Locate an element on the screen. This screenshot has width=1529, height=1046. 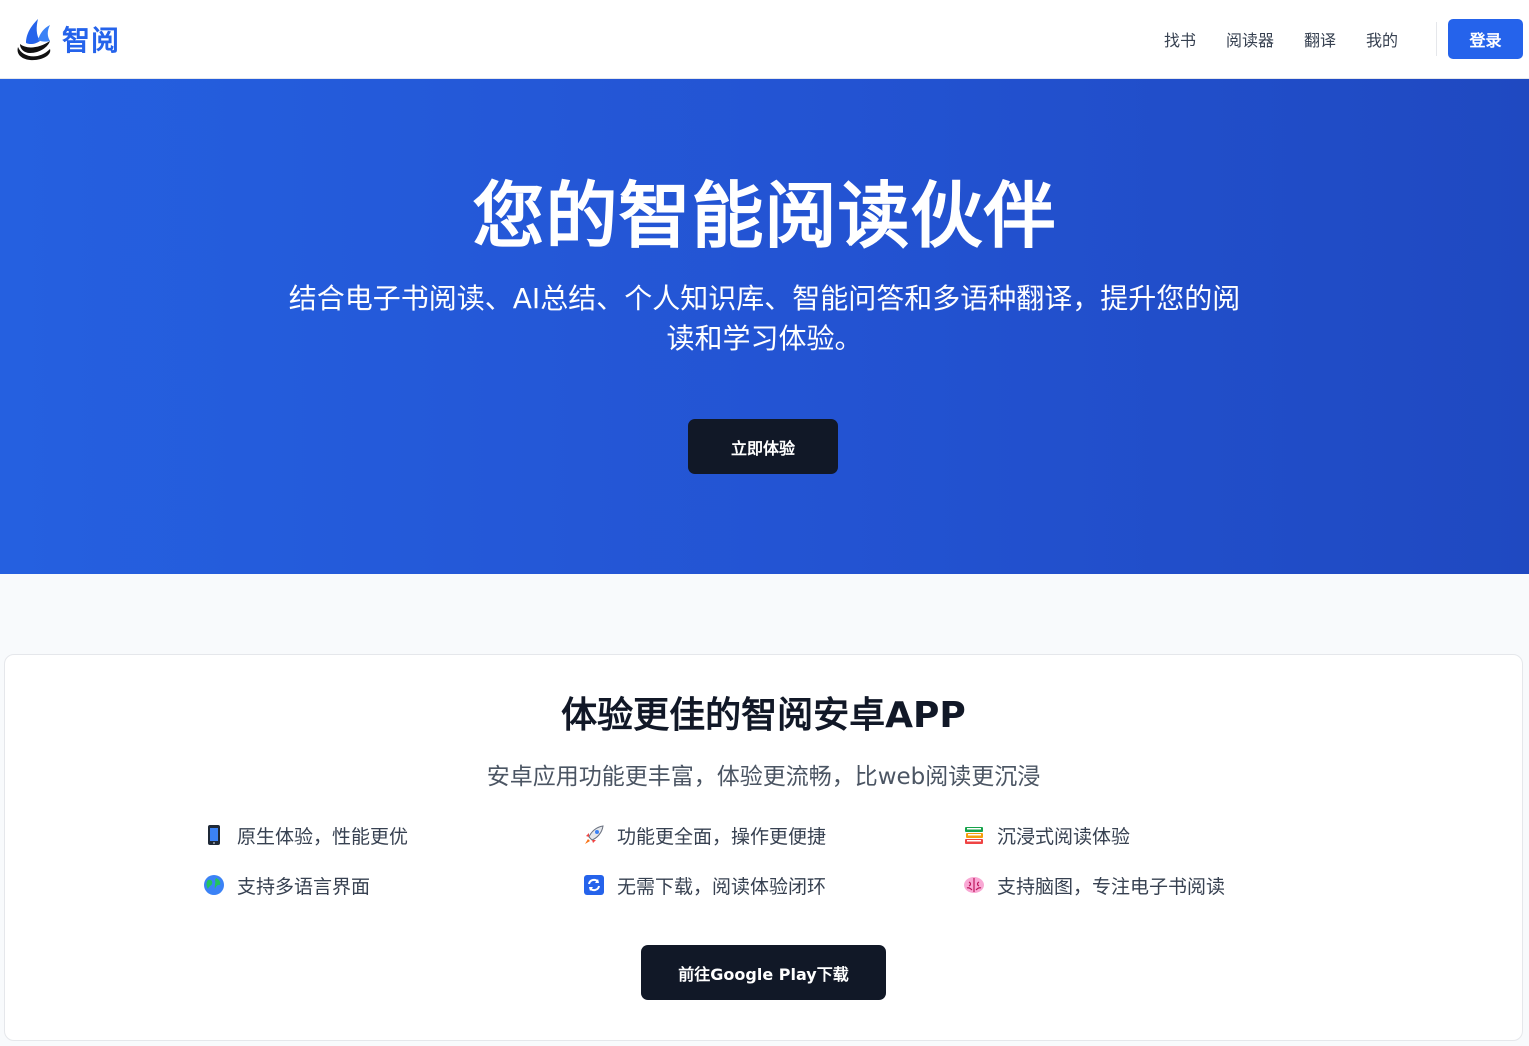
feature-text: 支持脑图，专注电子书阅读 is located at coordinates (1111, 886).